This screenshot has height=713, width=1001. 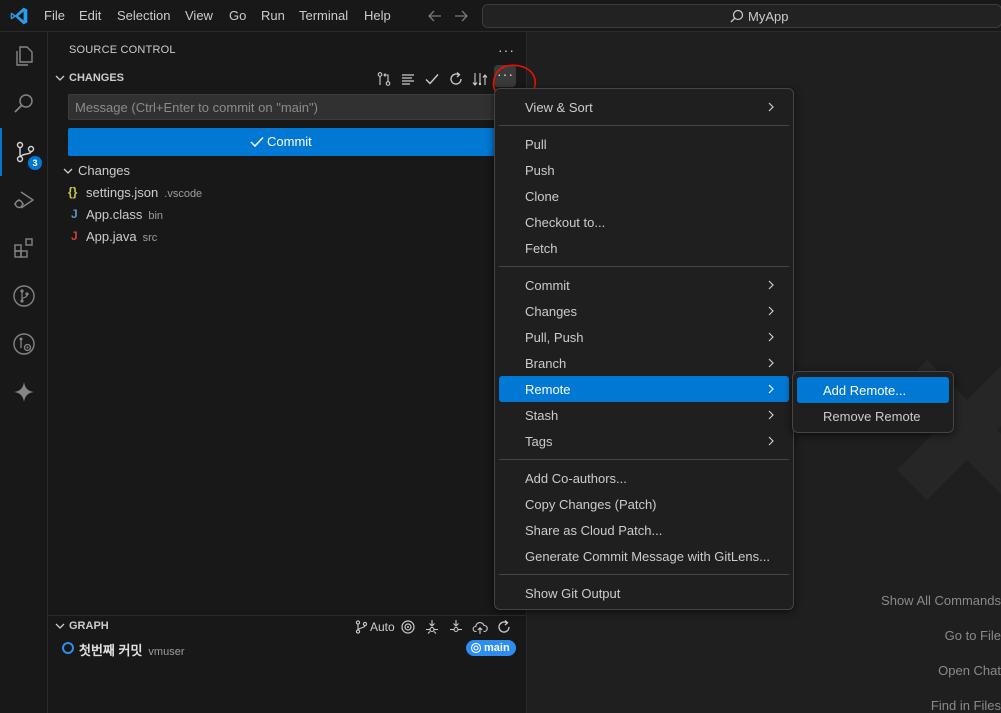 What do you see at coordinates (540, 170) in the screenshot?
I see `menu-item-label: Push` at bounding box center [540, 170].